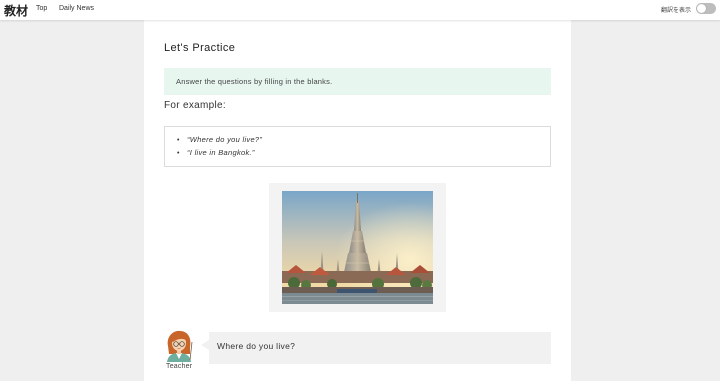  I want to click on temple-photo, so click(357, 247).